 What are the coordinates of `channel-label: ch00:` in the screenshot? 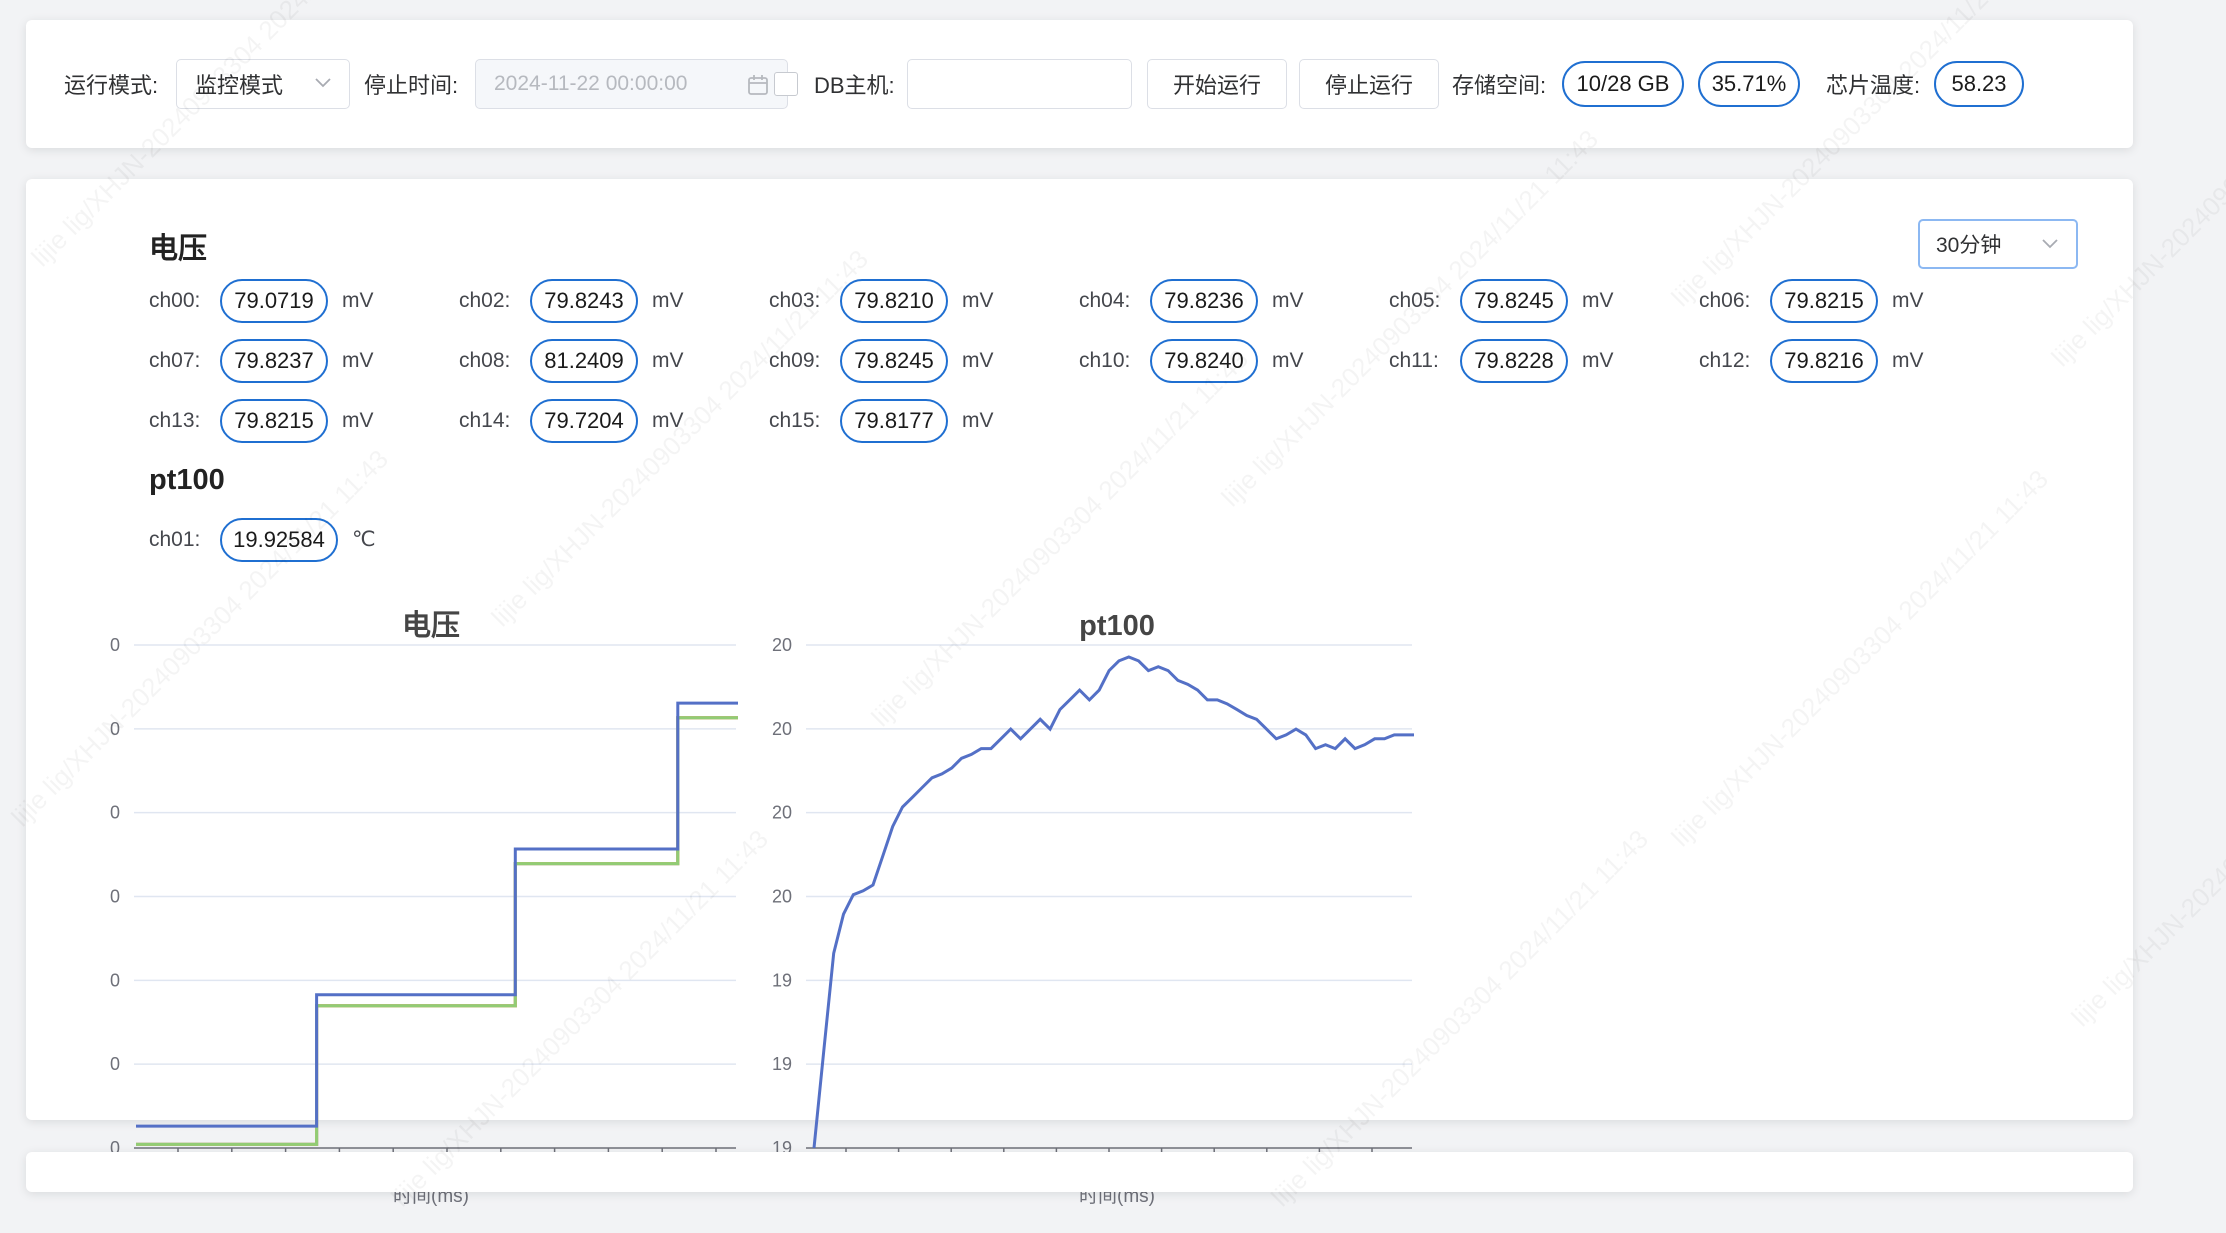 It's located at (175, 300).